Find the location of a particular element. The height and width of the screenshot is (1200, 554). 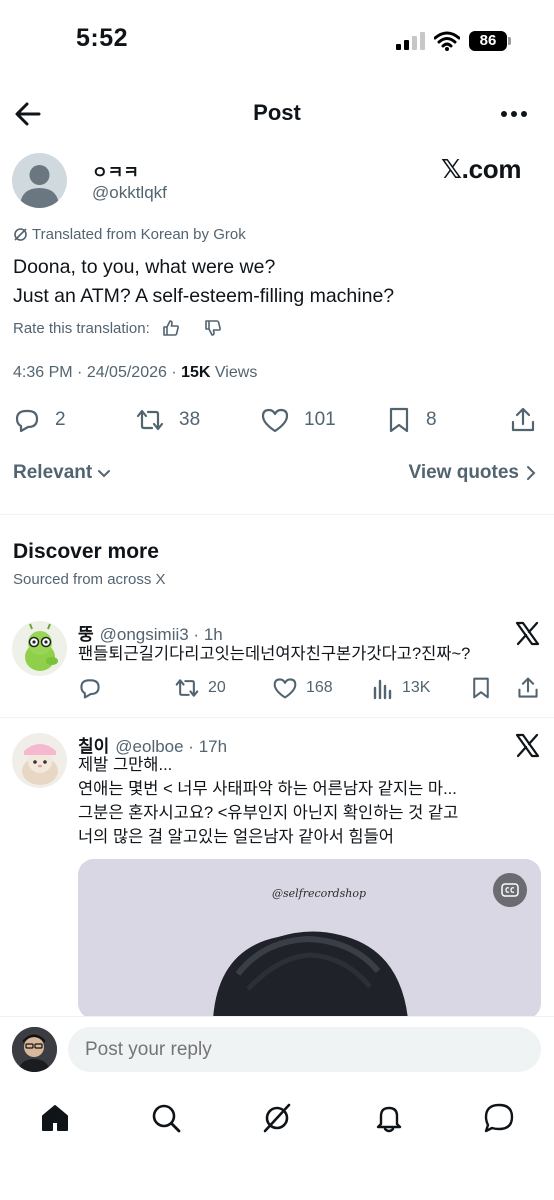

reply-button is located at coordinates (90, 688).